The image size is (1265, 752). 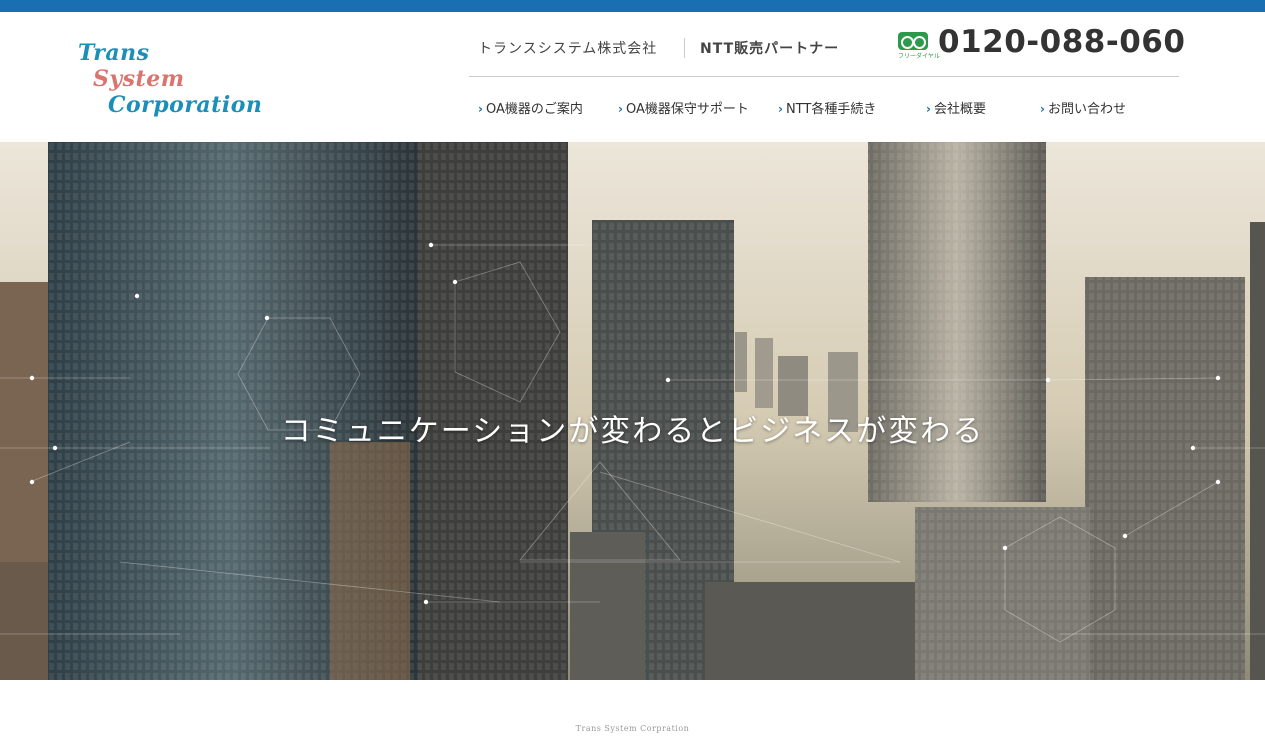 I want to click on nav-item-label: NTT各種手続き, so click(x=831, y=109).